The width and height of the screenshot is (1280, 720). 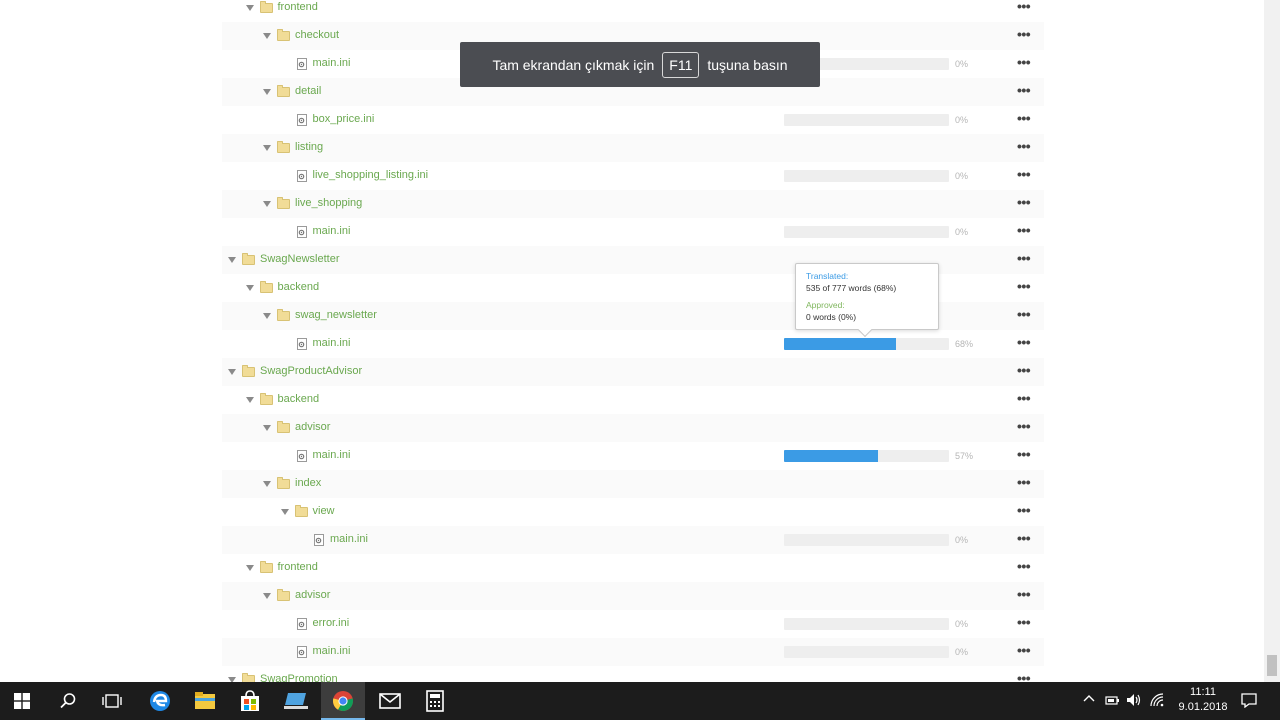 What do you see at coordinates (160, 701) in the screenshot?
I see `edge-icon` at bounding box center [160, 701].